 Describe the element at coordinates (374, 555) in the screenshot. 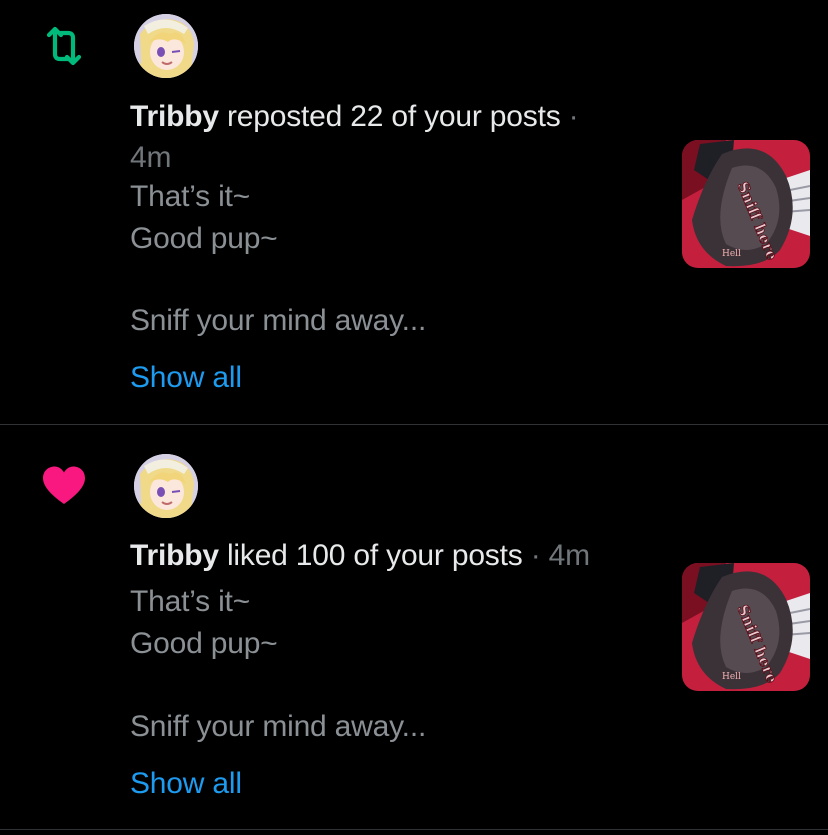

I see `action-text: liked 100 of your posts` at that location.